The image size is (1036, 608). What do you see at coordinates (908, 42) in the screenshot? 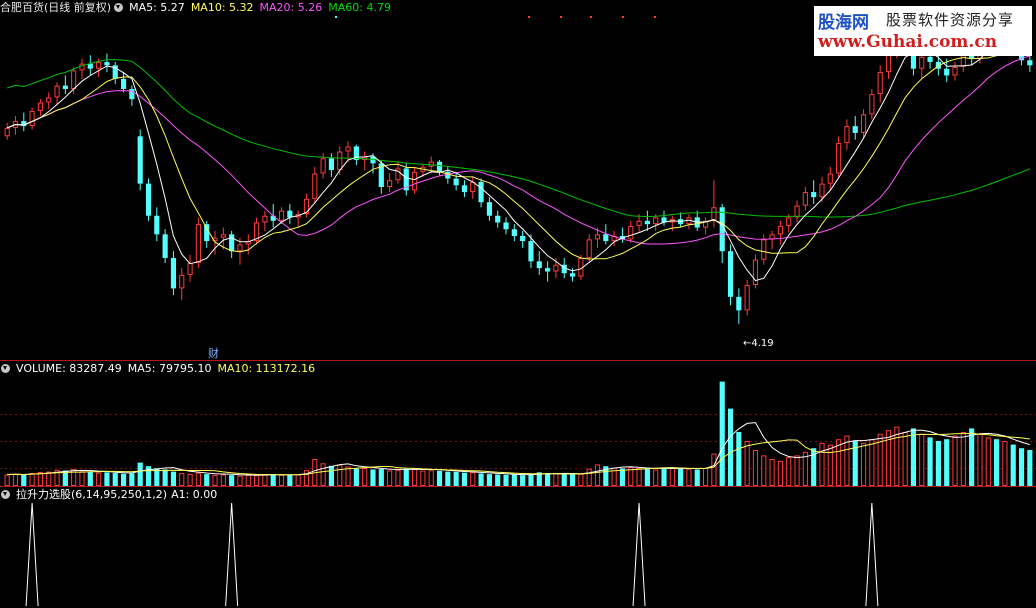
I see `watermark-url: www.Guhai.com.cn` at bounding box center [908, 42].